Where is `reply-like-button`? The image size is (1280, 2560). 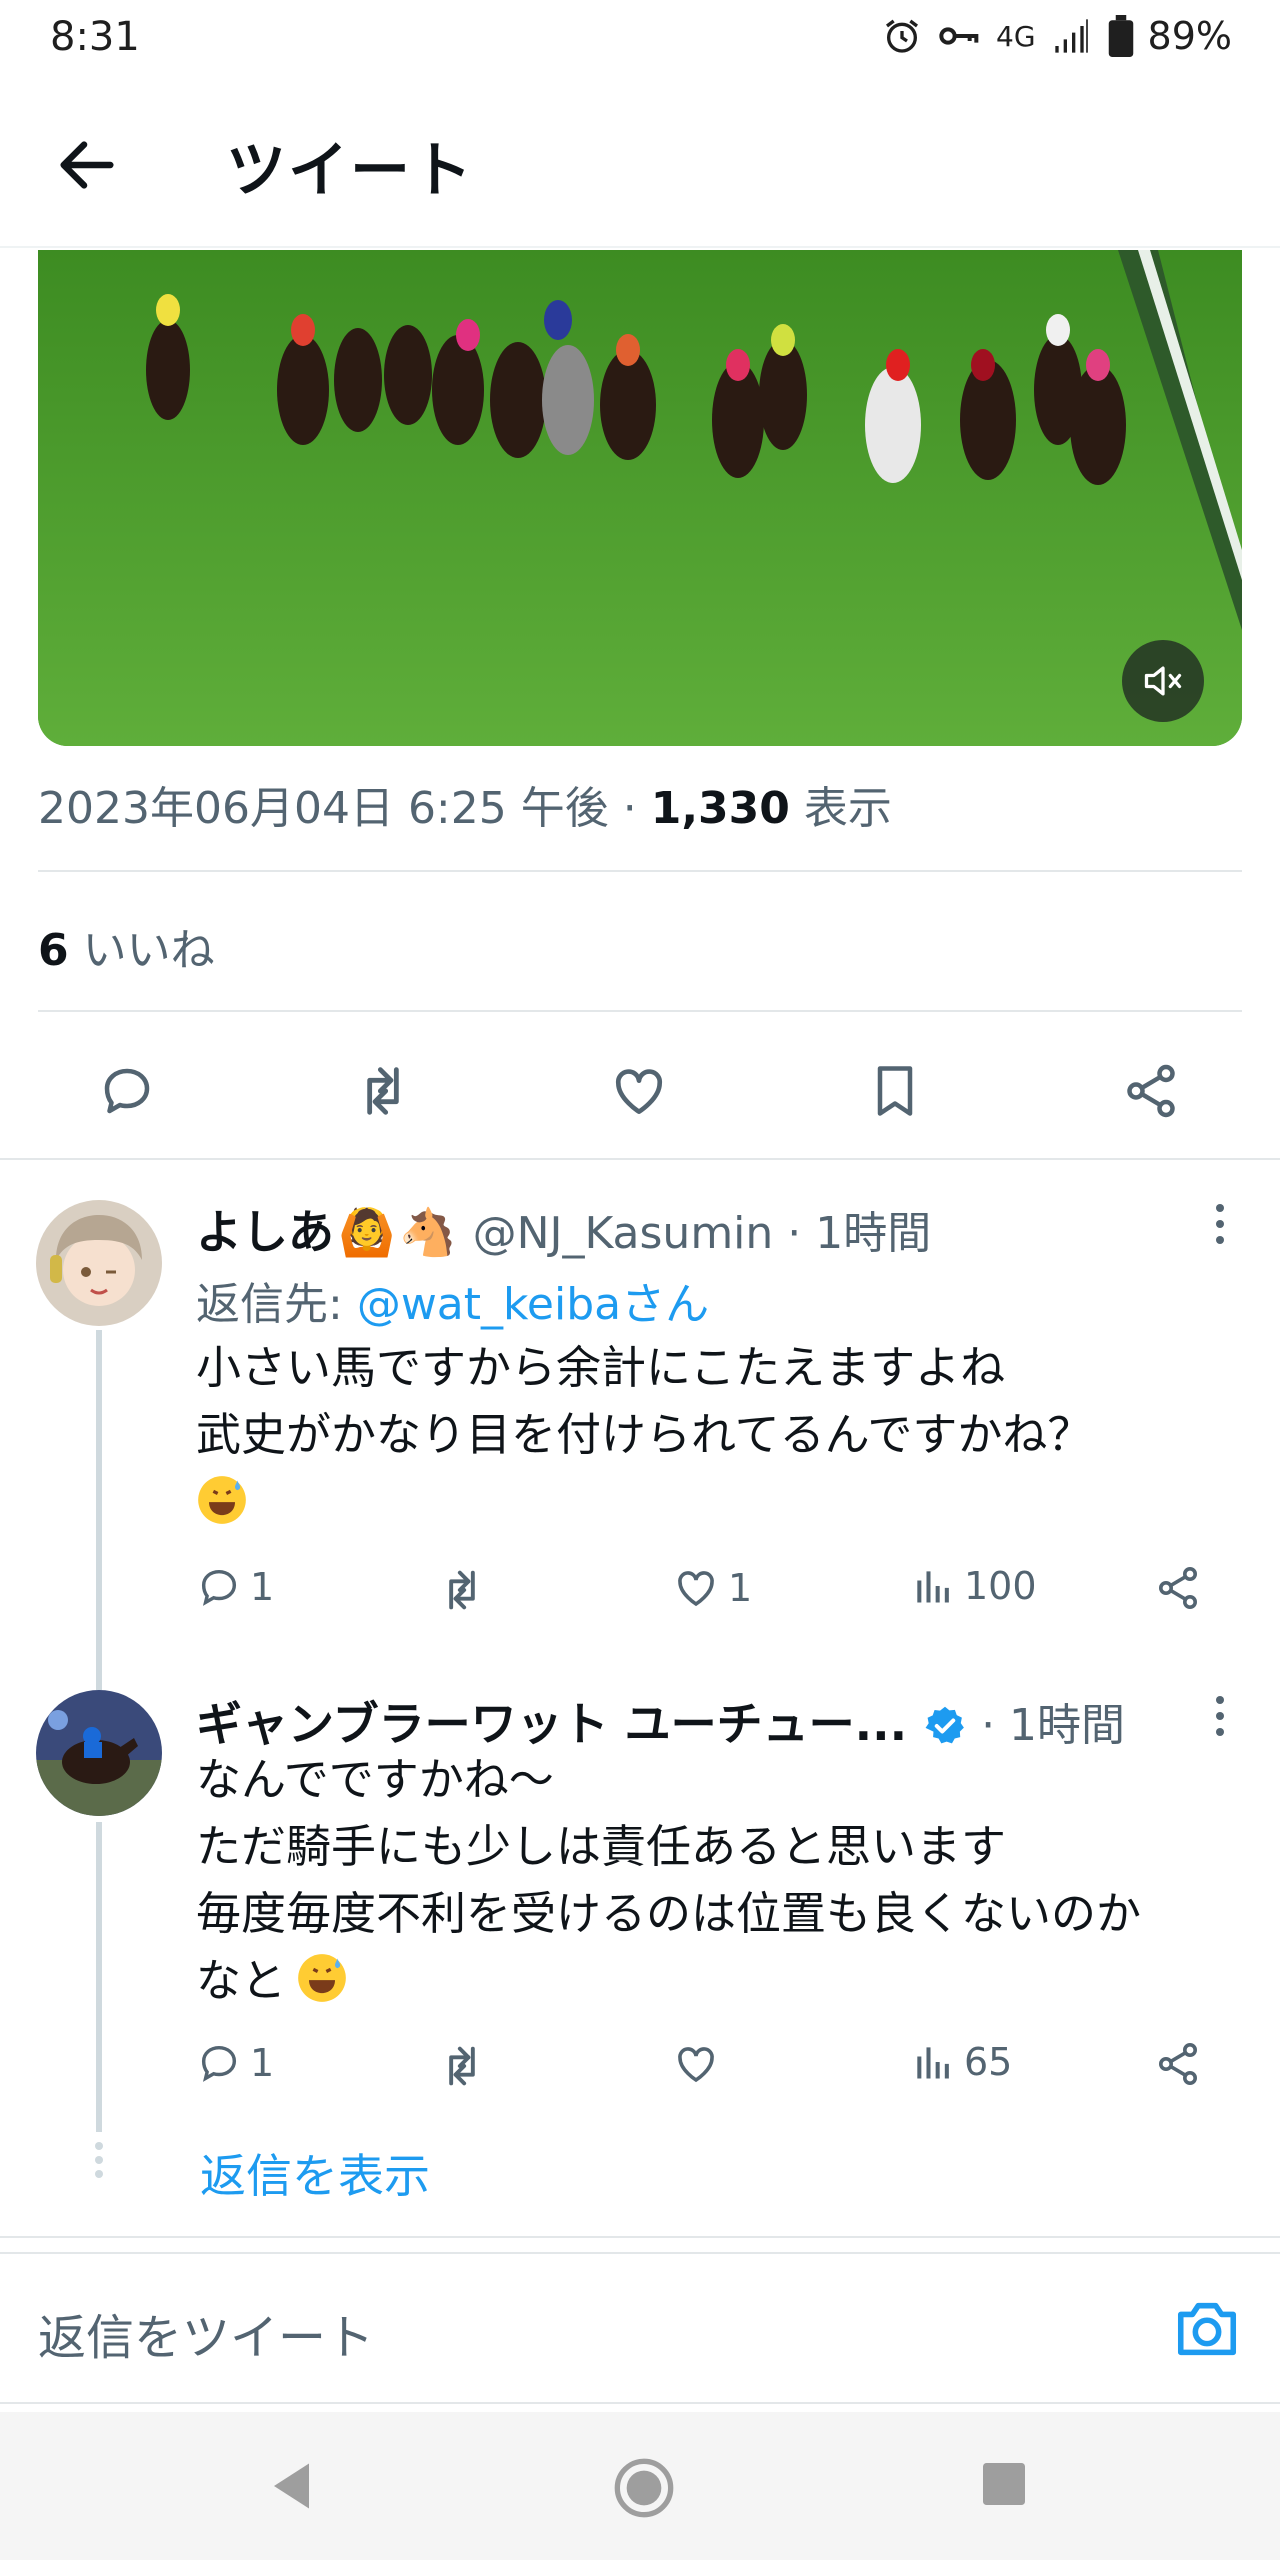 reply-like-button is located at coordinates (700, 2064).